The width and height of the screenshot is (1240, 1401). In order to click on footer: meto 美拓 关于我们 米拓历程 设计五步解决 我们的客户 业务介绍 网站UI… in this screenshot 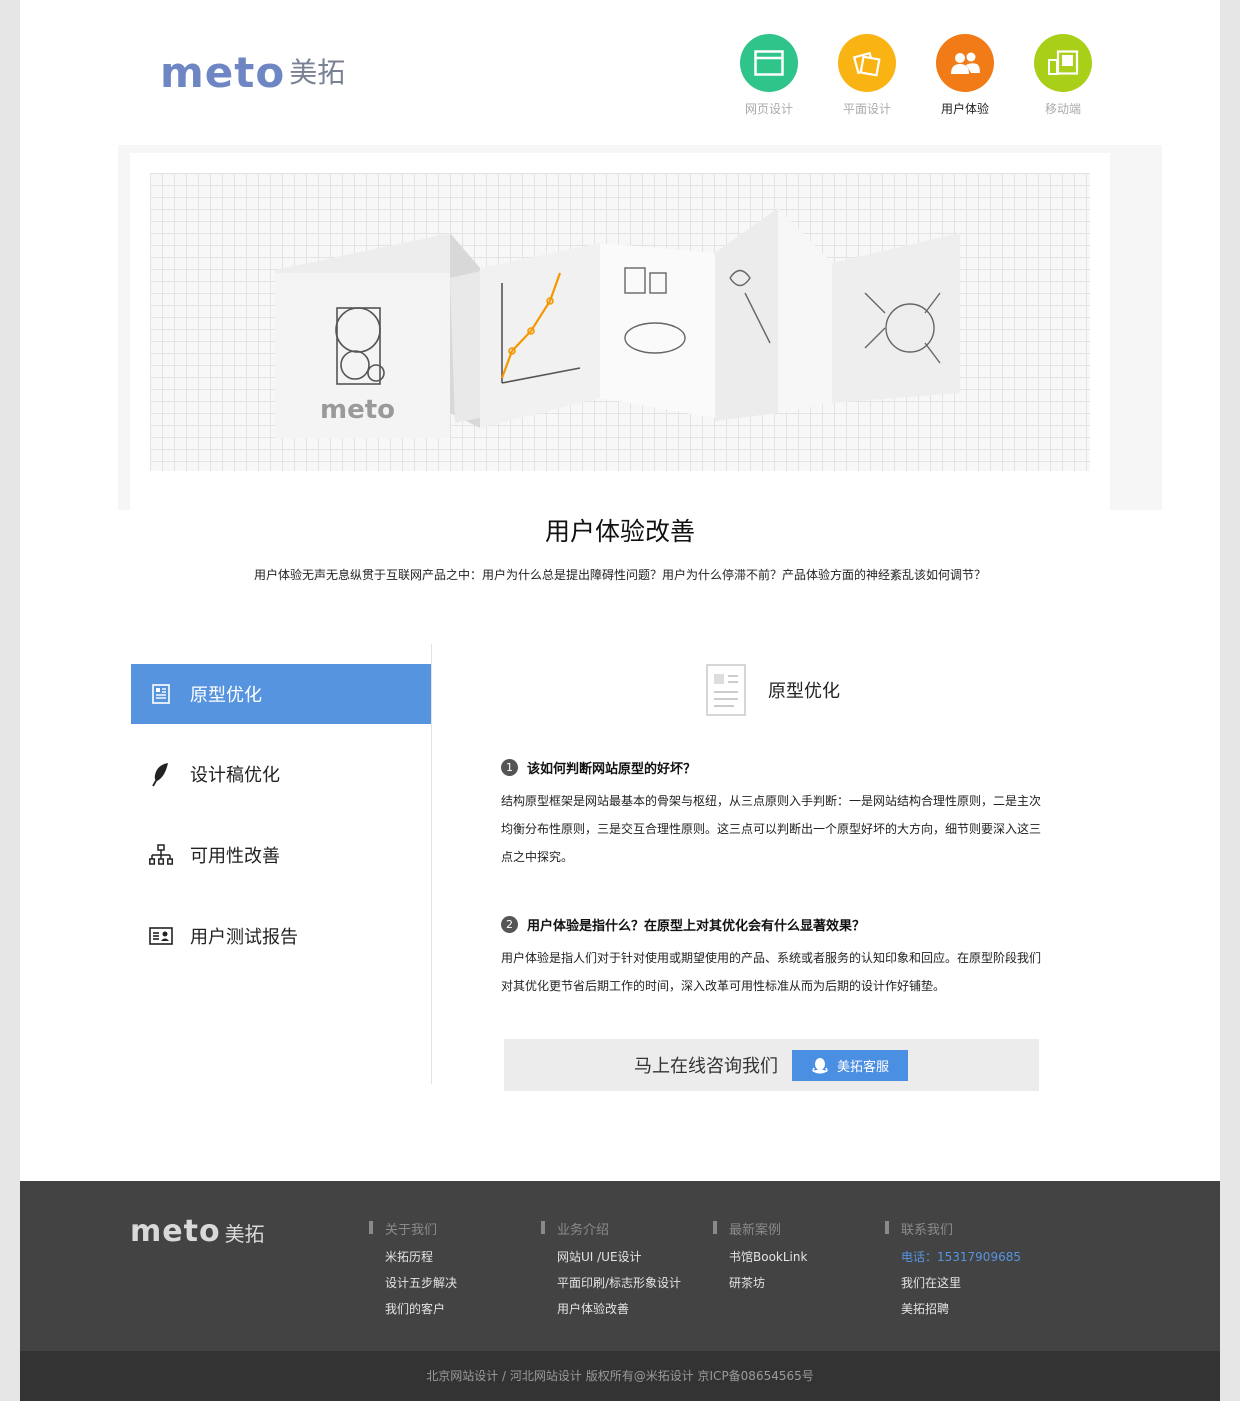, I will do `click(620, 1266)`.